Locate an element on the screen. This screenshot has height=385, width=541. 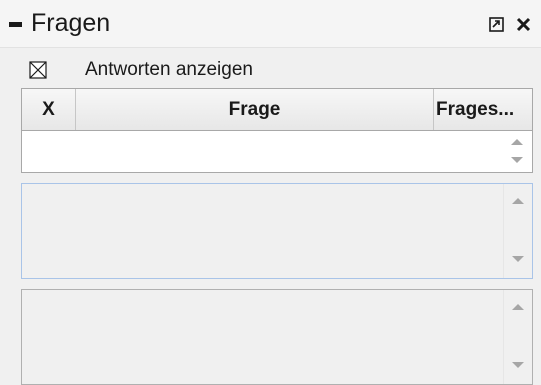
table-scrollbar is located at coordinates (517, 151).